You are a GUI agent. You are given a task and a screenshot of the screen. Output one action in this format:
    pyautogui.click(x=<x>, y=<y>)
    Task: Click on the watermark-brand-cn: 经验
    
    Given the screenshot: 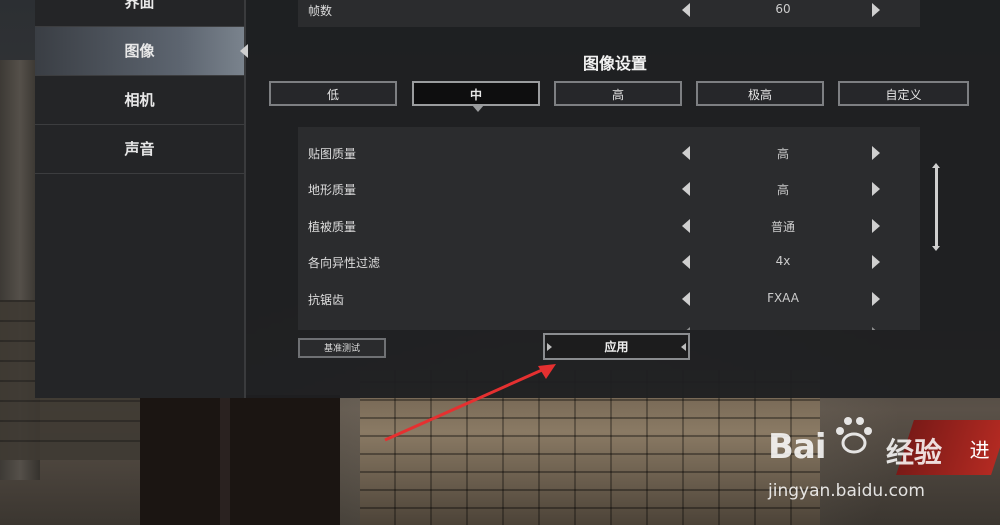 What is the action you would take?
    pyautogui.click(x=914, y=452)
    